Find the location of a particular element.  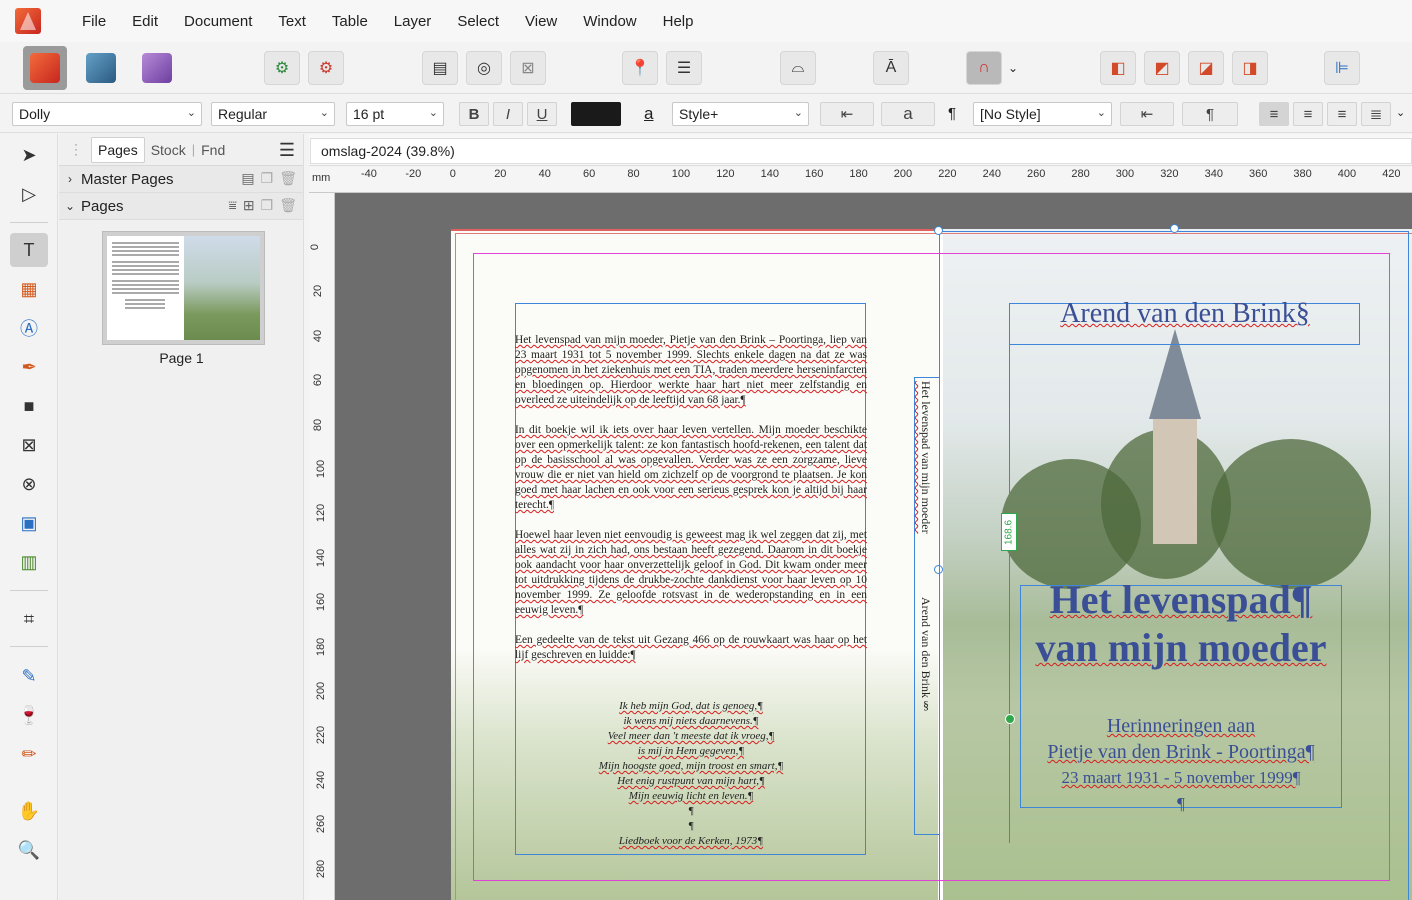

menu-window: Window is located at coordinates (609, 21).